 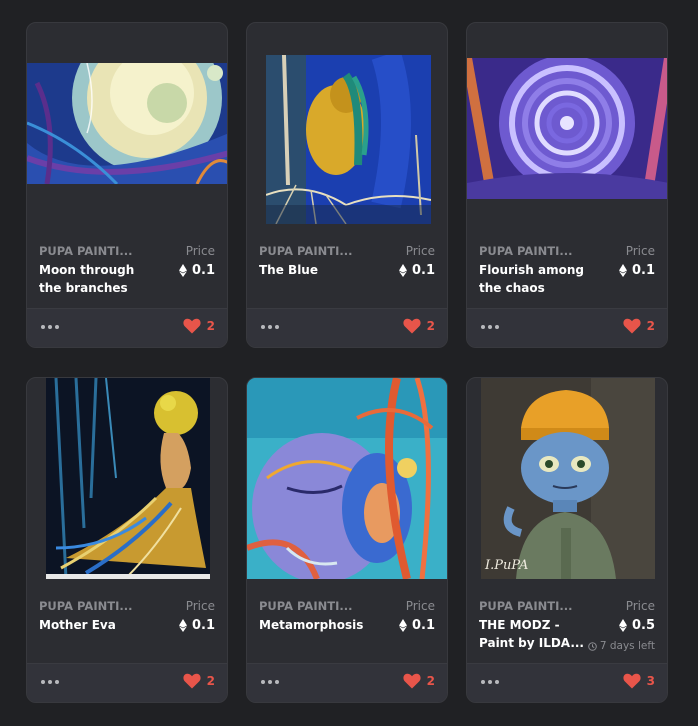 I want to click on artwork-title: Metamorphosis, so click(x=315, y=625).